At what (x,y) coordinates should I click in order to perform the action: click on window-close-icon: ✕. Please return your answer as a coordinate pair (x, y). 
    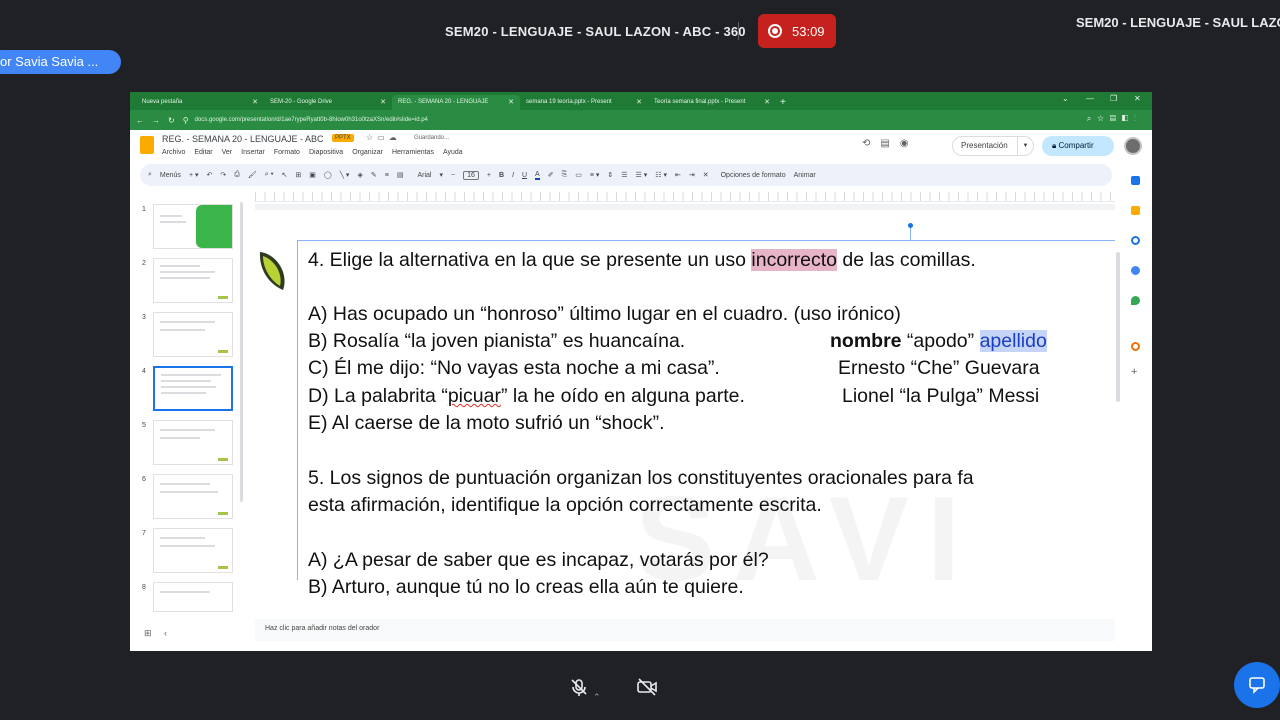
    Looking at the image, I should click on (1137, 98).